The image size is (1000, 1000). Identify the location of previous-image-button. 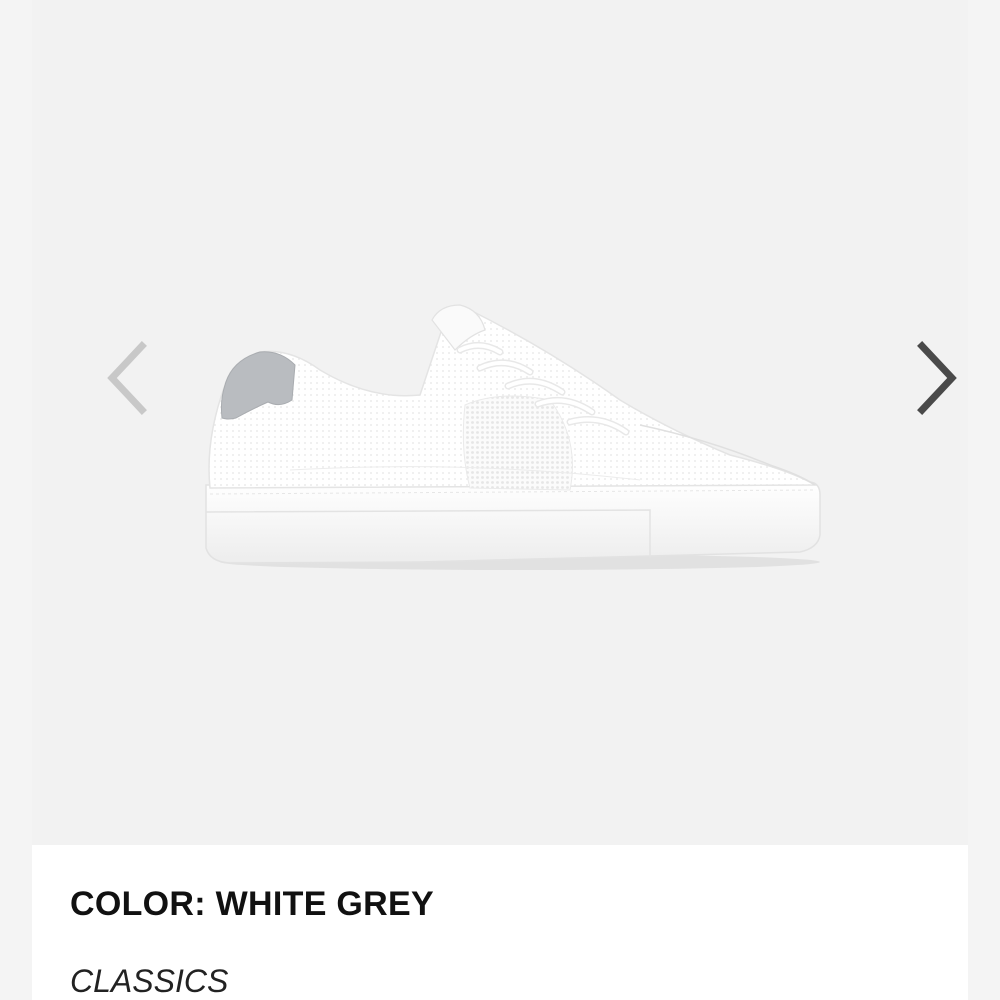
(127, 378).